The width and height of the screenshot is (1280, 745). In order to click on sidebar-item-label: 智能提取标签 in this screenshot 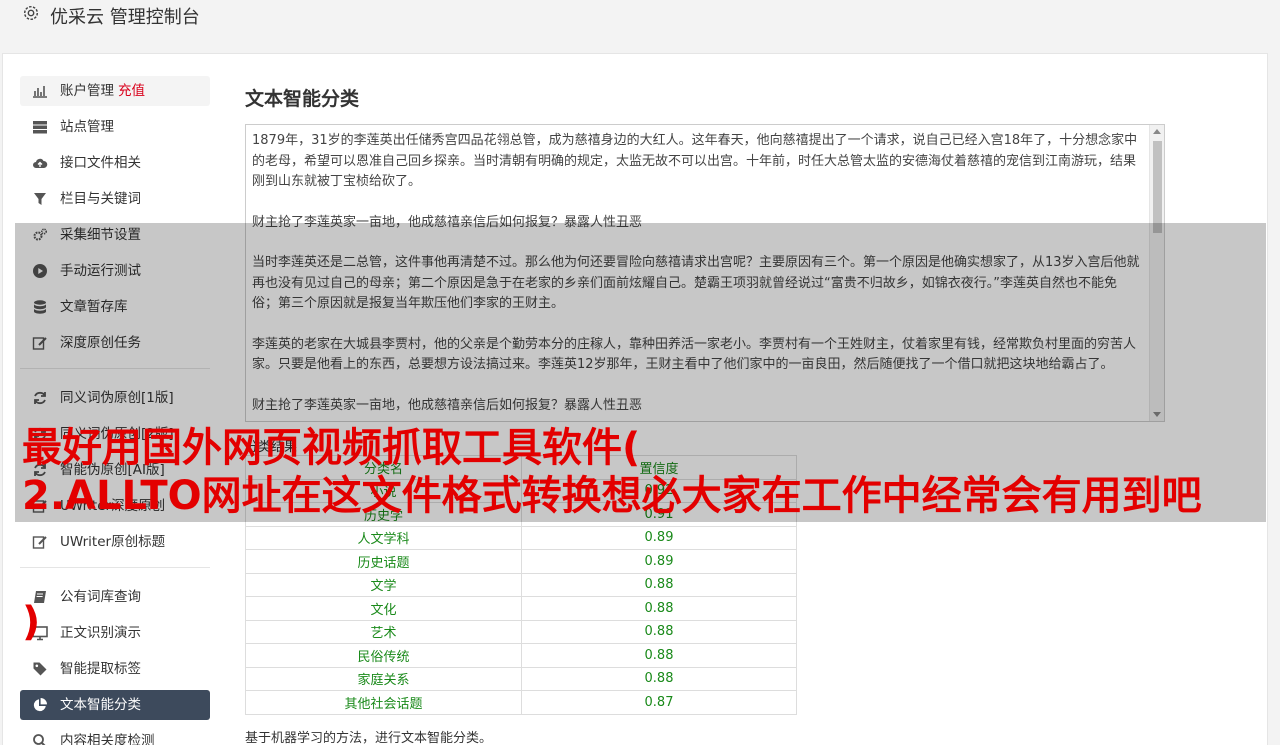, I will do `click(100, 669)`.